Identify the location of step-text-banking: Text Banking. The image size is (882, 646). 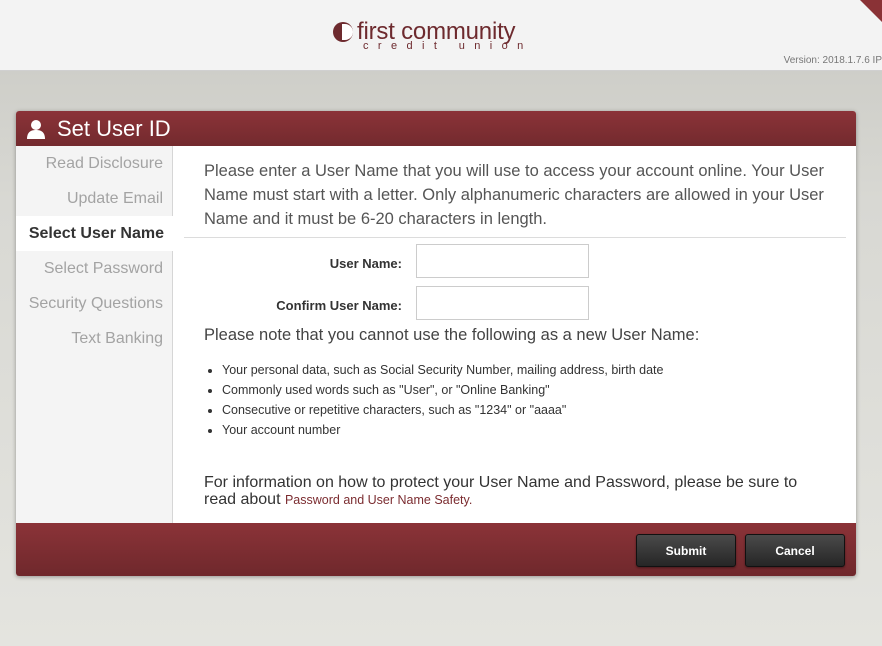
(94, 338).